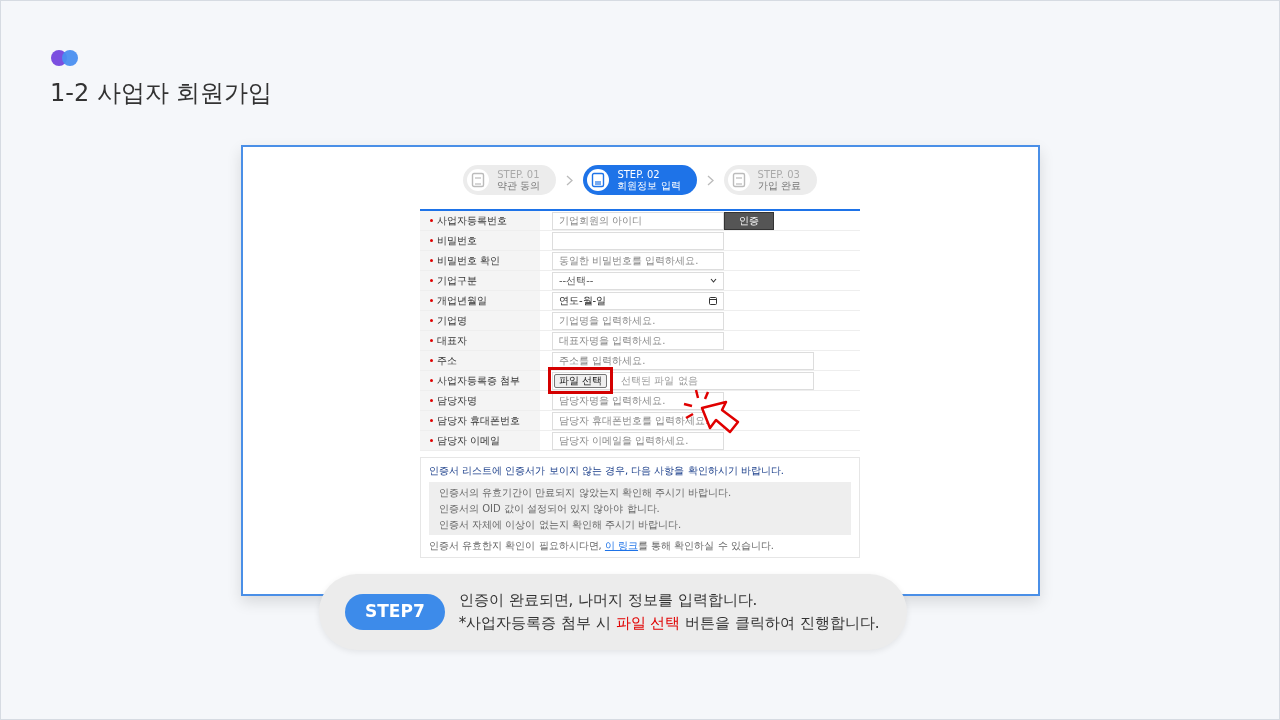 The width and height of the screenshot is (1280, 720). Describe the element at coordinates (457, 281) in the screenshot. I see `form-label: 기업구분` at that location.